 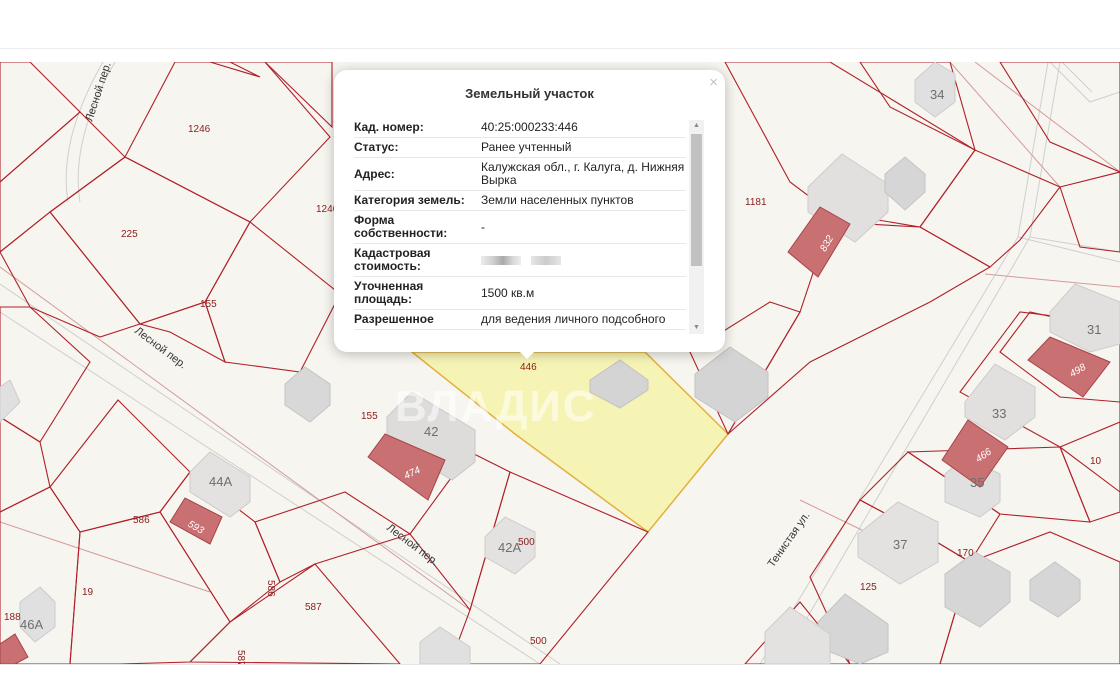 I want to click on detail-row-cadastral-value: Кадастровая стоимость:, so click(x=520, y=260).